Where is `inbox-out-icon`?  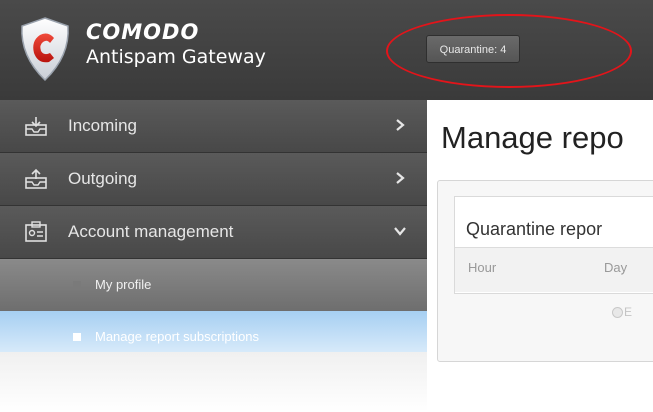 inbox-out-icon is located at coordinates (36, 178).